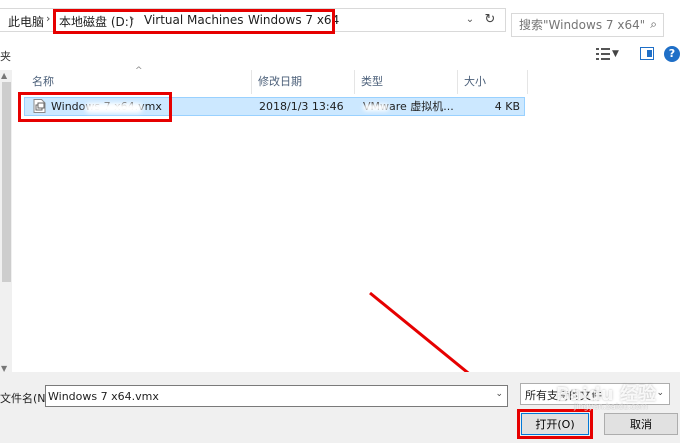 The height and width of the screenshot is (443, 680). What do you see at coordinates (507, 106) in the screenshot?
I see `file-size: 4 KB` at bounding box center [507, 106].